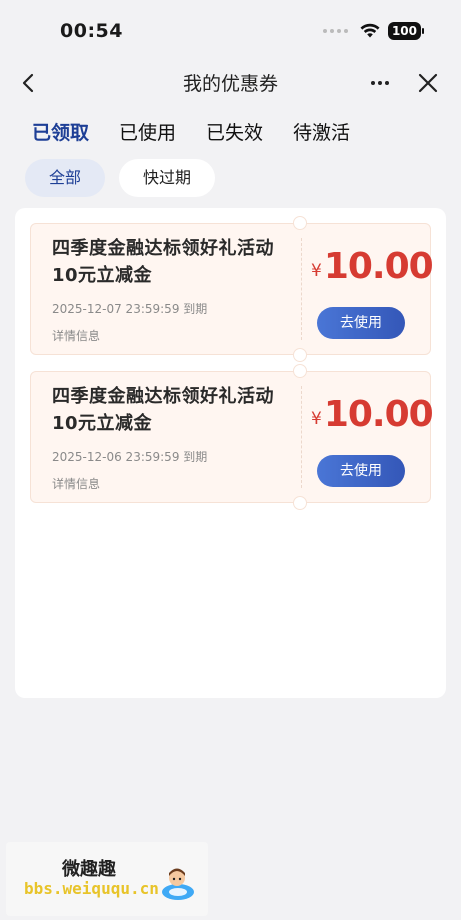 Image resolution: width=461 pixels, height=920 pixels. What do you see at coordinates (147, 131) in the screenshot?
I see `tab-used: 已使用` at bounding box center [147, 131].